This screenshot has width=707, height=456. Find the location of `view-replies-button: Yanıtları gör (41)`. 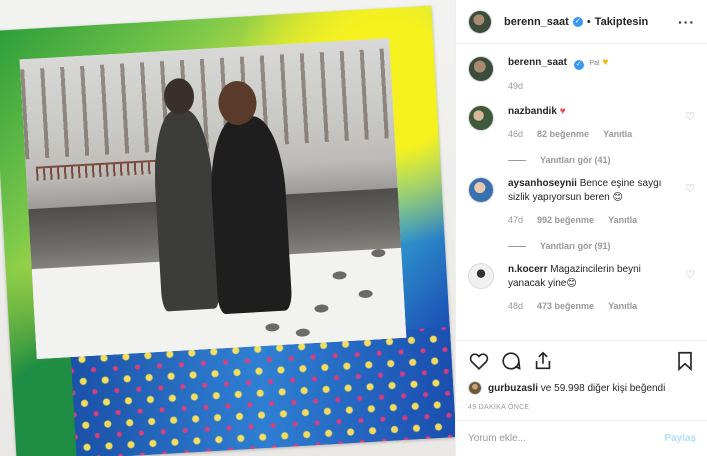

view-replies-button: Yanıtları gör (41) is located at coordinates (602, 160).